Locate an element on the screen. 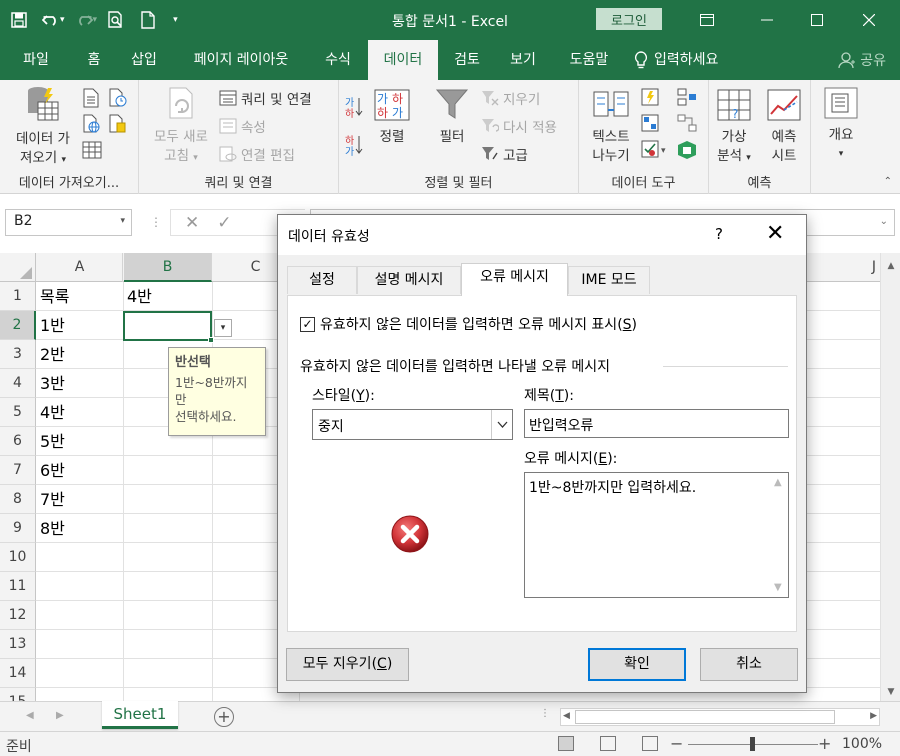  next-sheet-icon: ▶ is located at coordinates (60, 715).